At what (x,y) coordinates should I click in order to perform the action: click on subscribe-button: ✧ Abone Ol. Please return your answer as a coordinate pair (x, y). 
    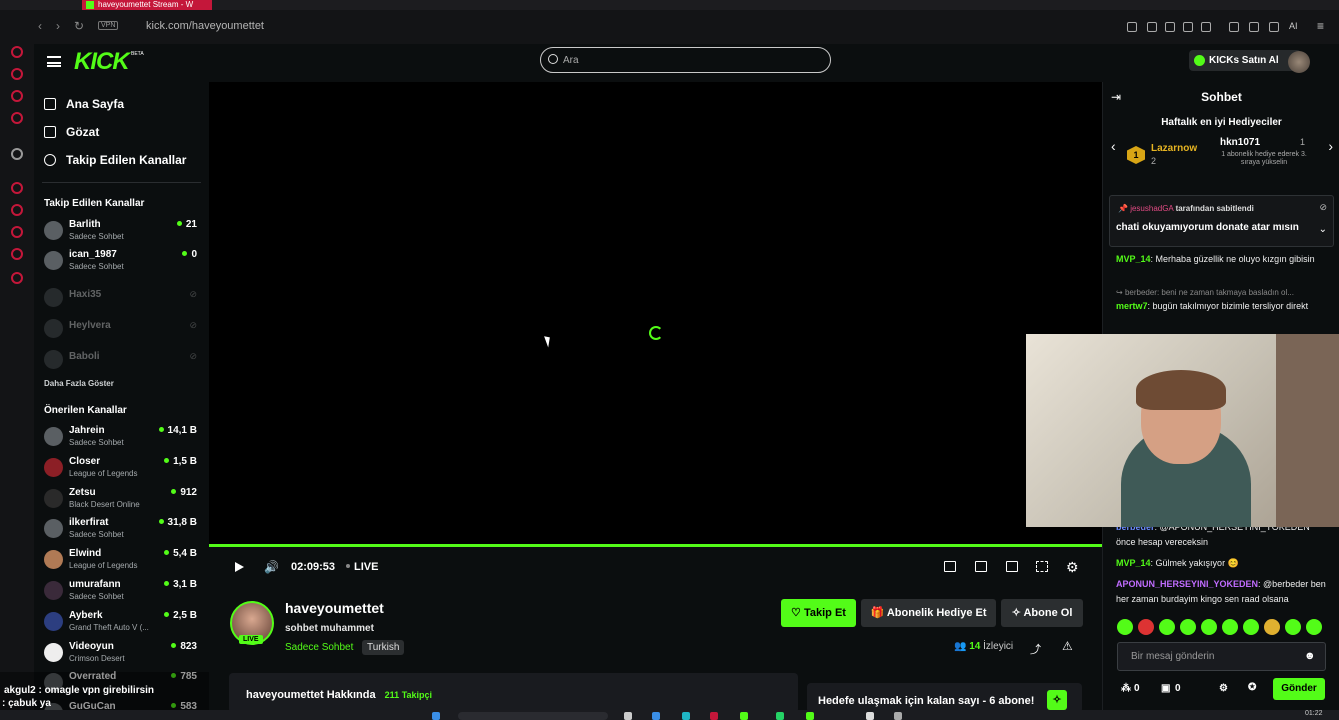
    Looking at the image, I should click on (1042, 613).